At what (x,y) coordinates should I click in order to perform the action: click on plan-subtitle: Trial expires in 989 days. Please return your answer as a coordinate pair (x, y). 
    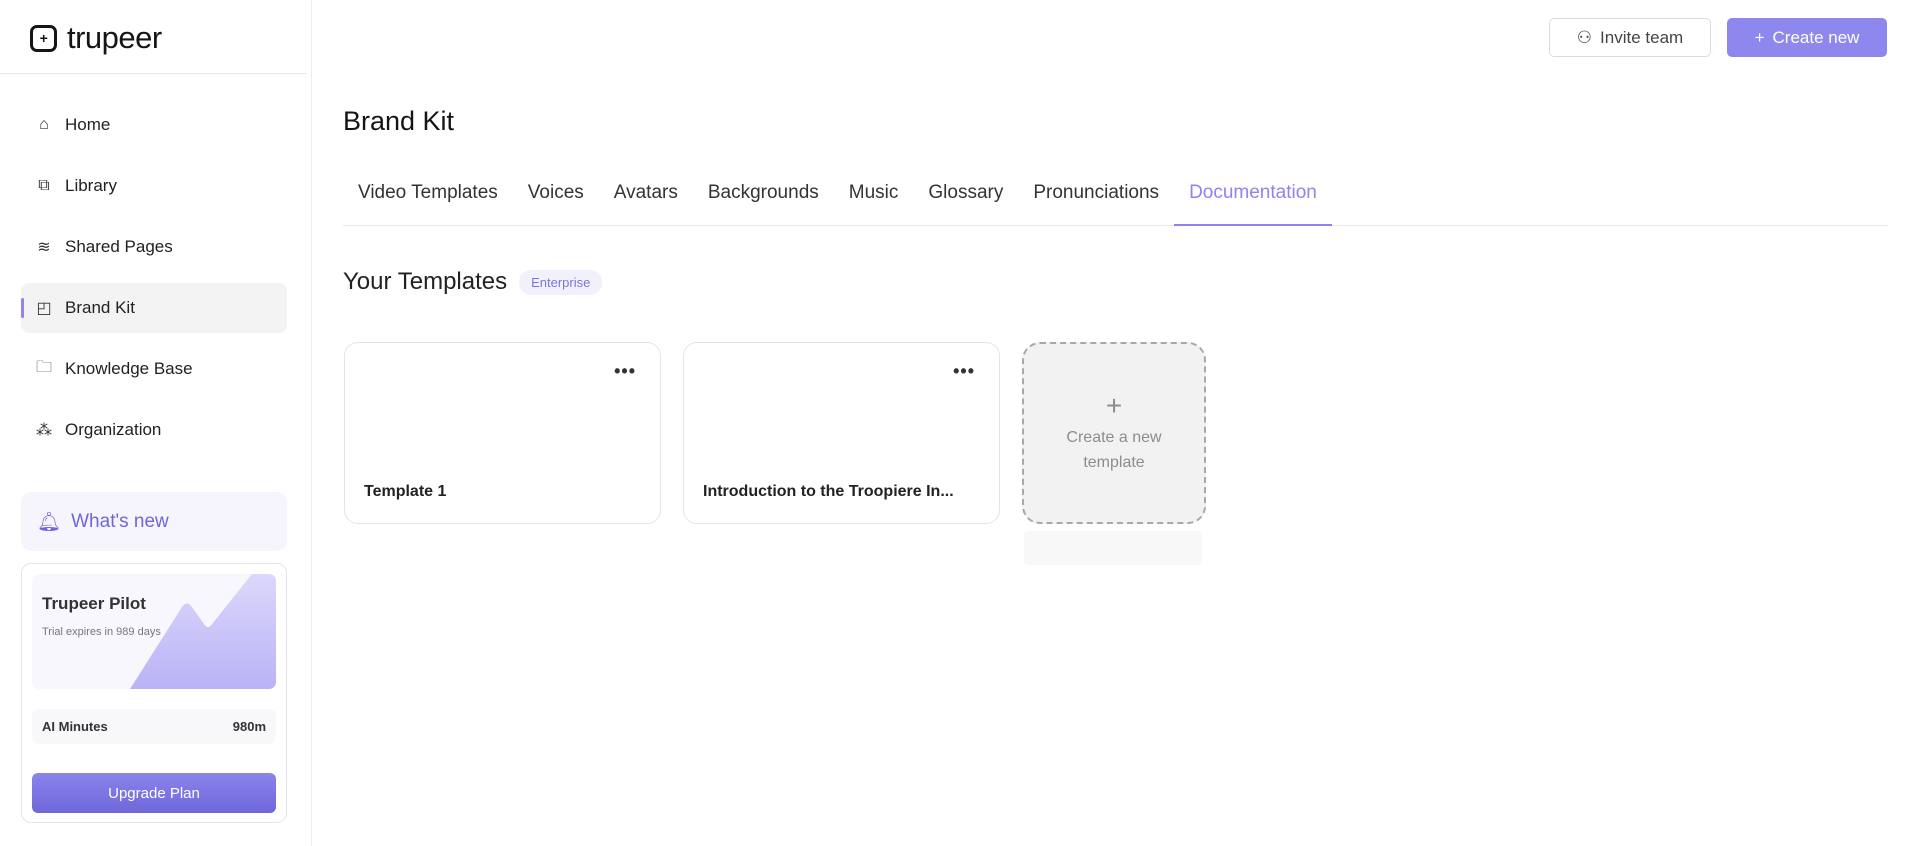
    Looking at the image, I should click on (101, 632).